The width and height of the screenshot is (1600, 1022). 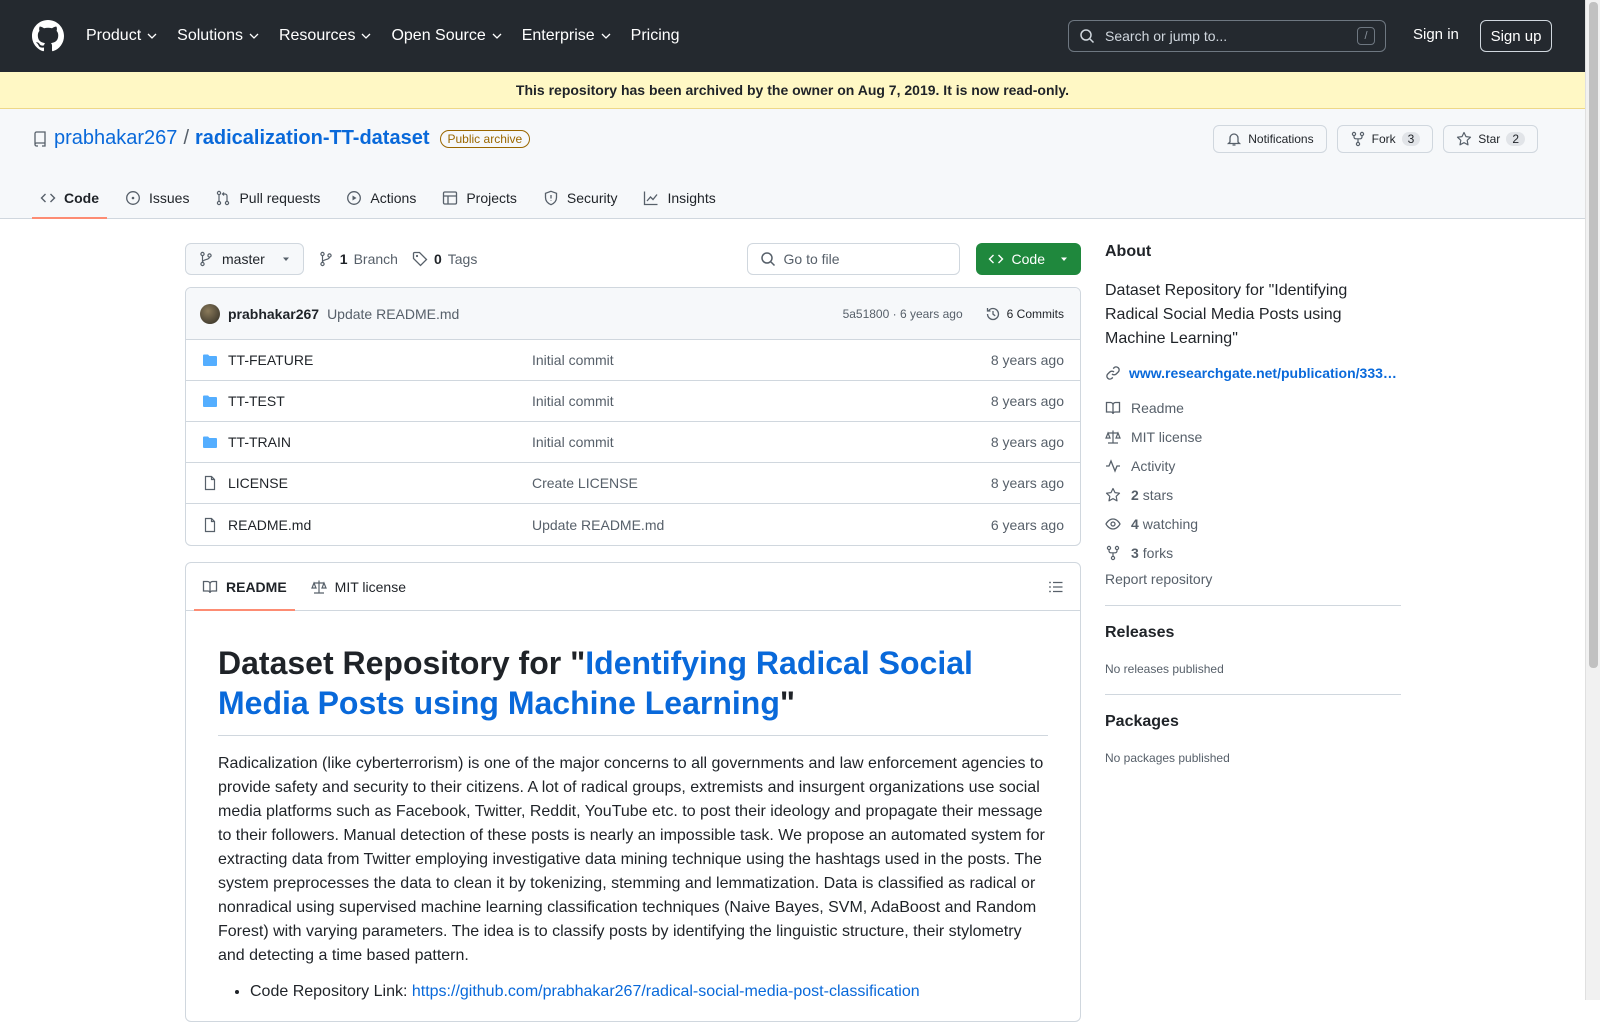 What do you see at coordinates (1064, 259) in the screenshot?
I see `caret-down-icon` at bounding box center [1064, 259].